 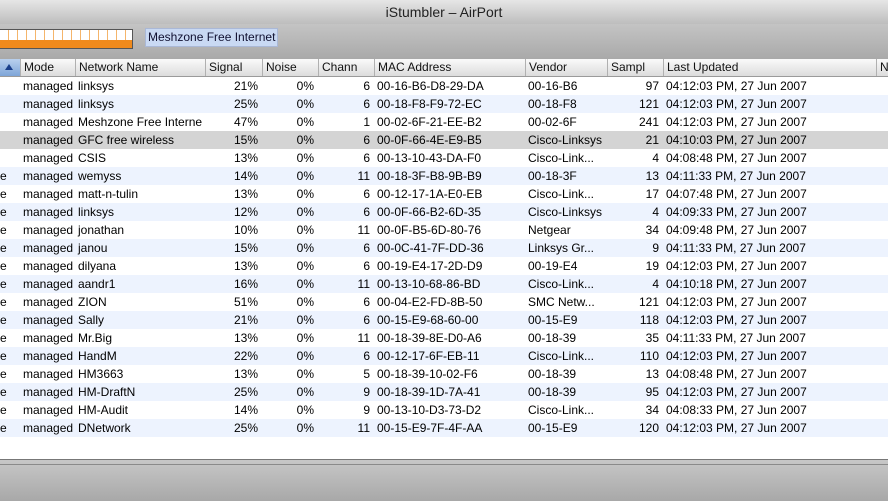 I want to click on cell-vendor: 00-18-3F, so click(x=552, y=176).